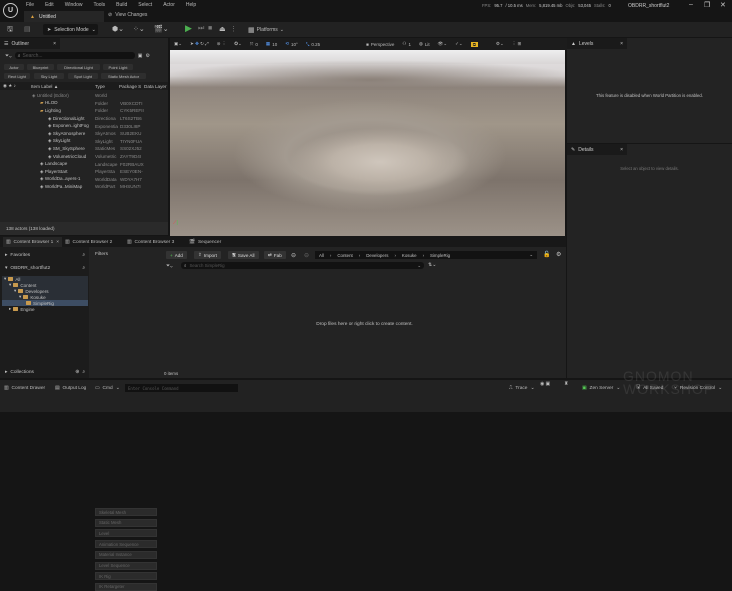  What do you see at coordinates (275, 255) in the screenshot?
I see `fab-button: ⇄ Fab` at bounding box center [275, 255].